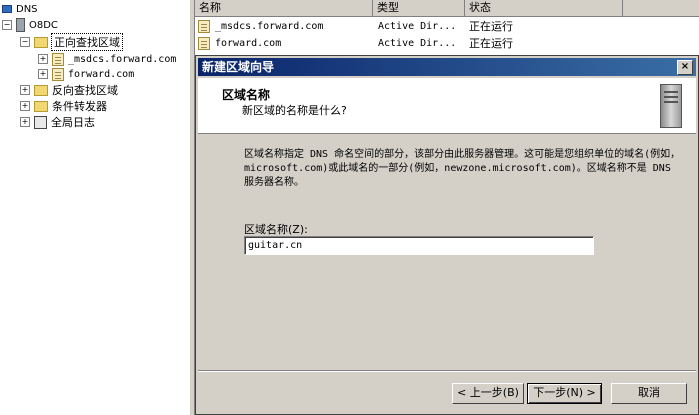  I want to click on divider, so click(447, 371).